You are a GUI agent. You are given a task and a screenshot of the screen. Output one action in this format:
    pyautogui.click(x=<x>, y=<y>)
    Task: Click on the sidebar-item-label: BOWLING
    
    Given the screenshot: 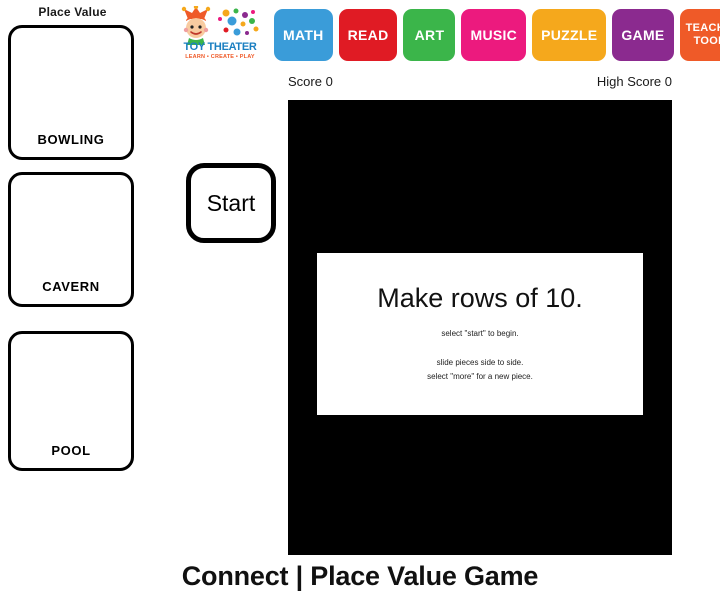 What is the action you would take?
    pyautogui.click(x=71, y=139)
    